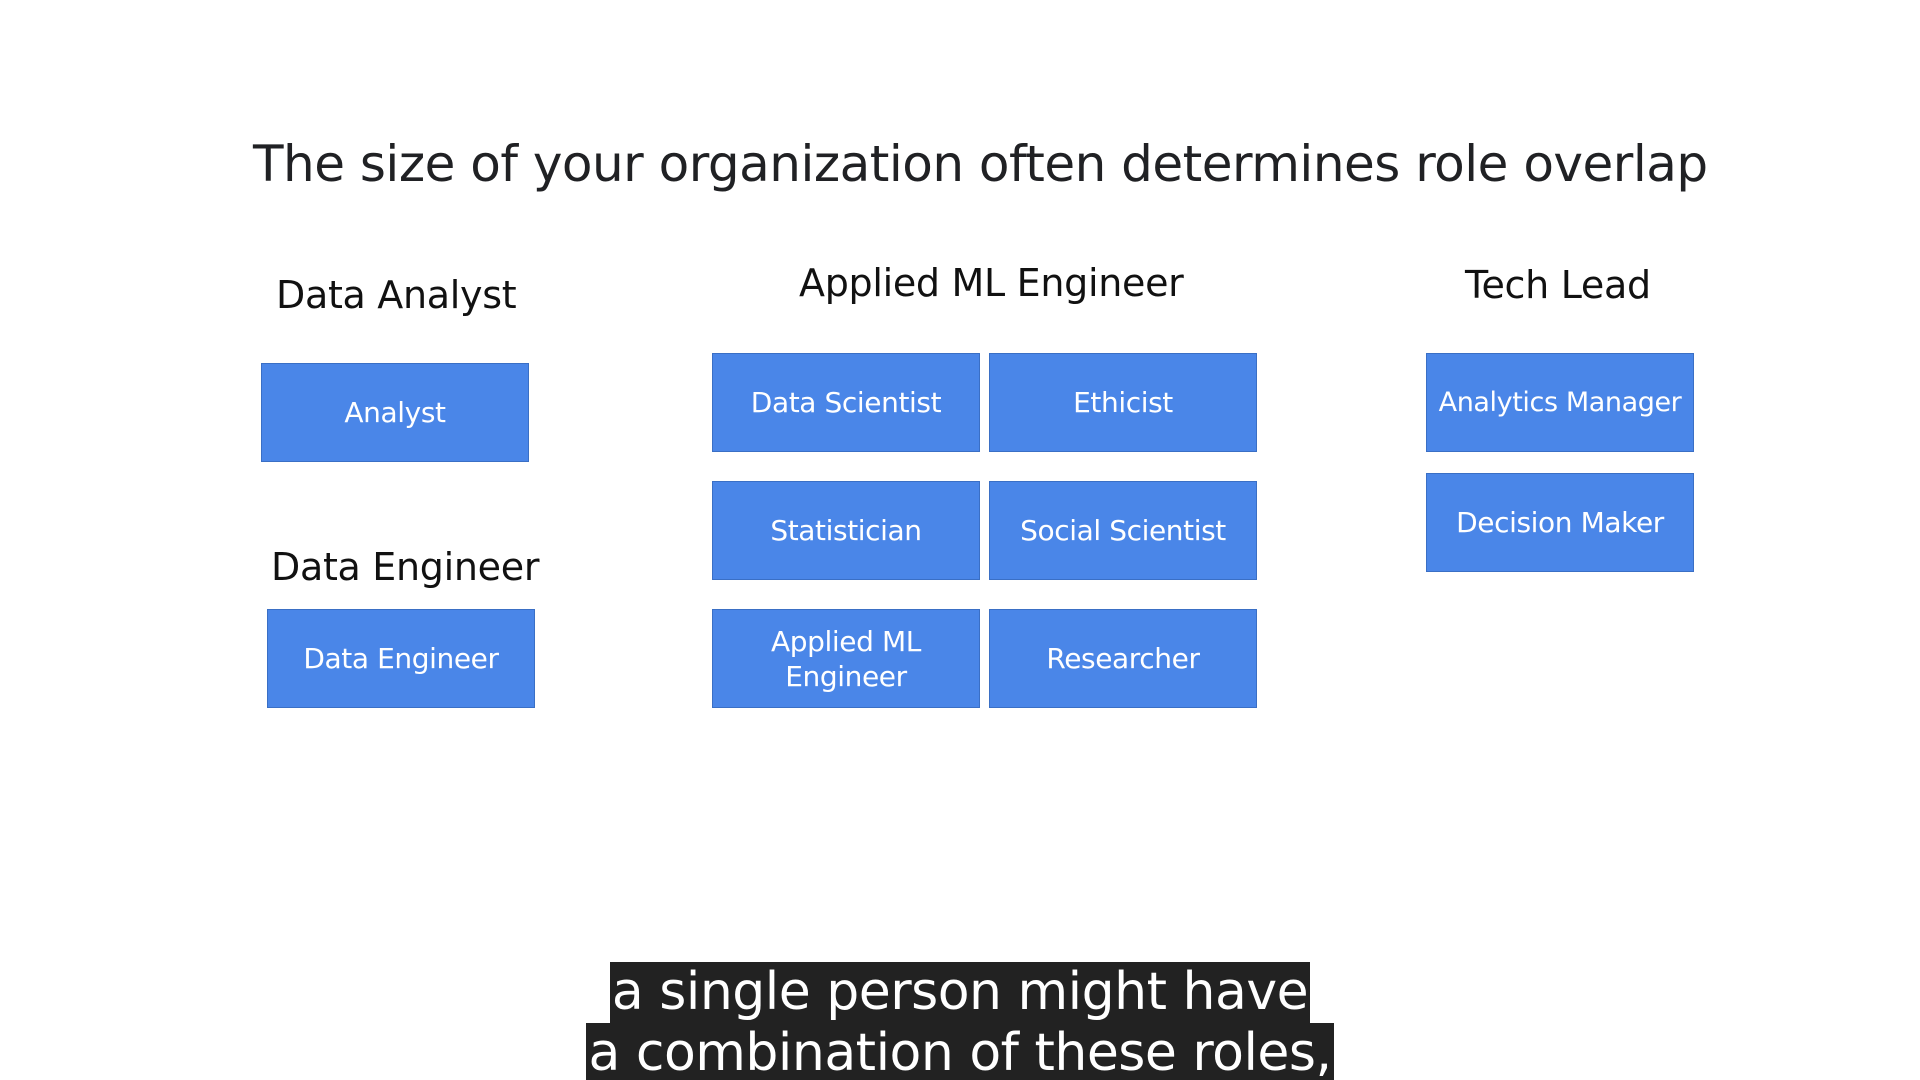 This screenshot has width=1920, height=1080. What do you see at coordinates (846, 402) in the screenshot?
I see `role-box-data-scientist: Data Scientist` at bounding box center [846, 402].